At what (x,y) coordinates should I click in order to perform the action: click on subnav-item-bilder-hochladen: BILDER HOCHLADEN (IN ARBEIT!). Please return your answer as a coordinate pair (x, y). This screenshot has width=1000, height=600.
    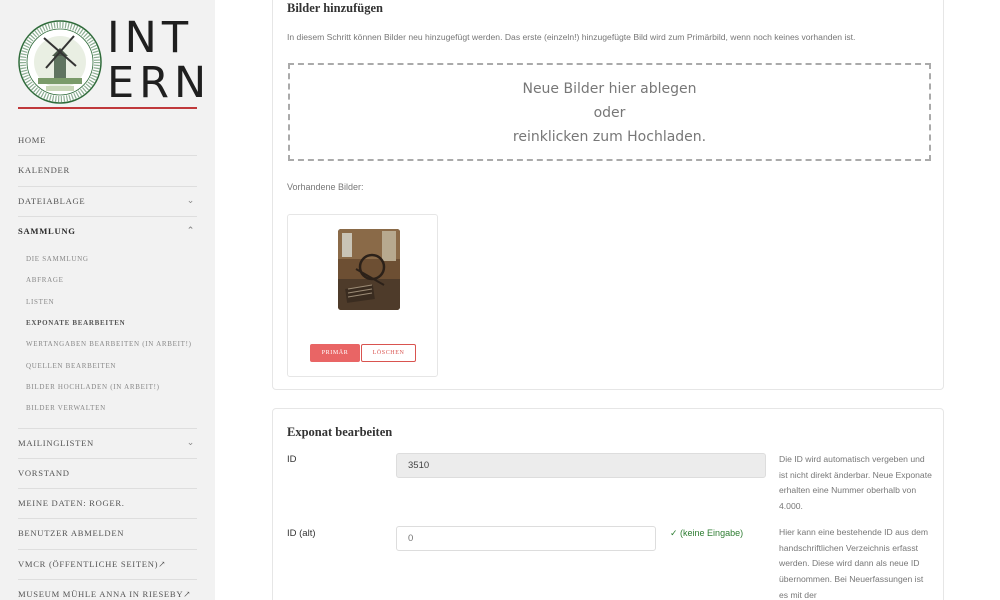
    Looking at the image, I should click on (111, 387).